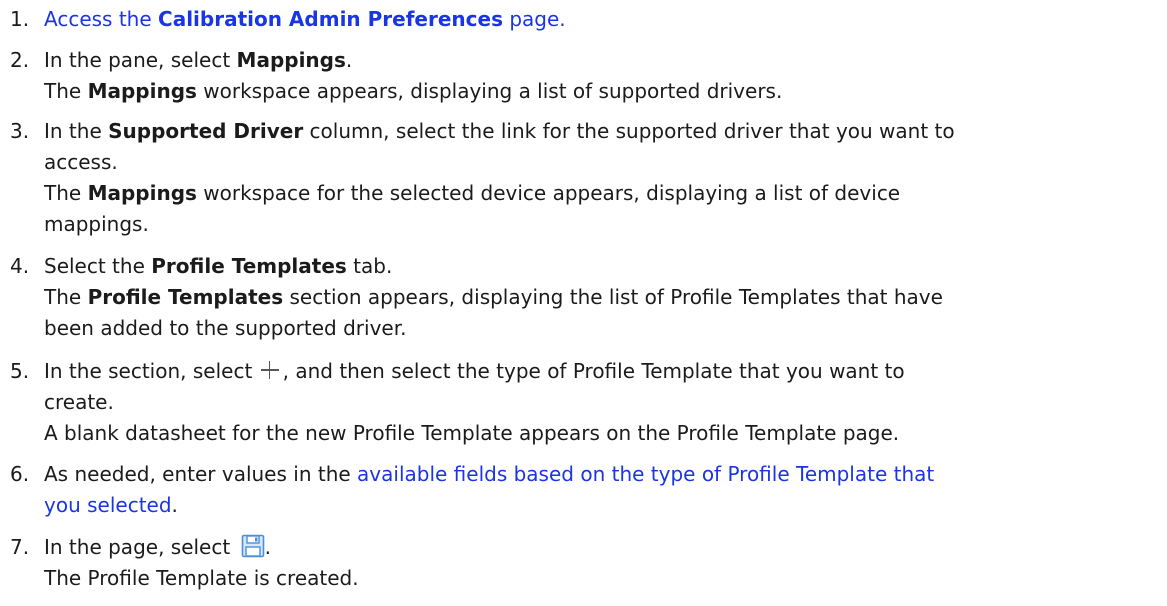  Describe the element at coordinates (20, 60) in the screenshot. I see `step-number: 2.` at that location.